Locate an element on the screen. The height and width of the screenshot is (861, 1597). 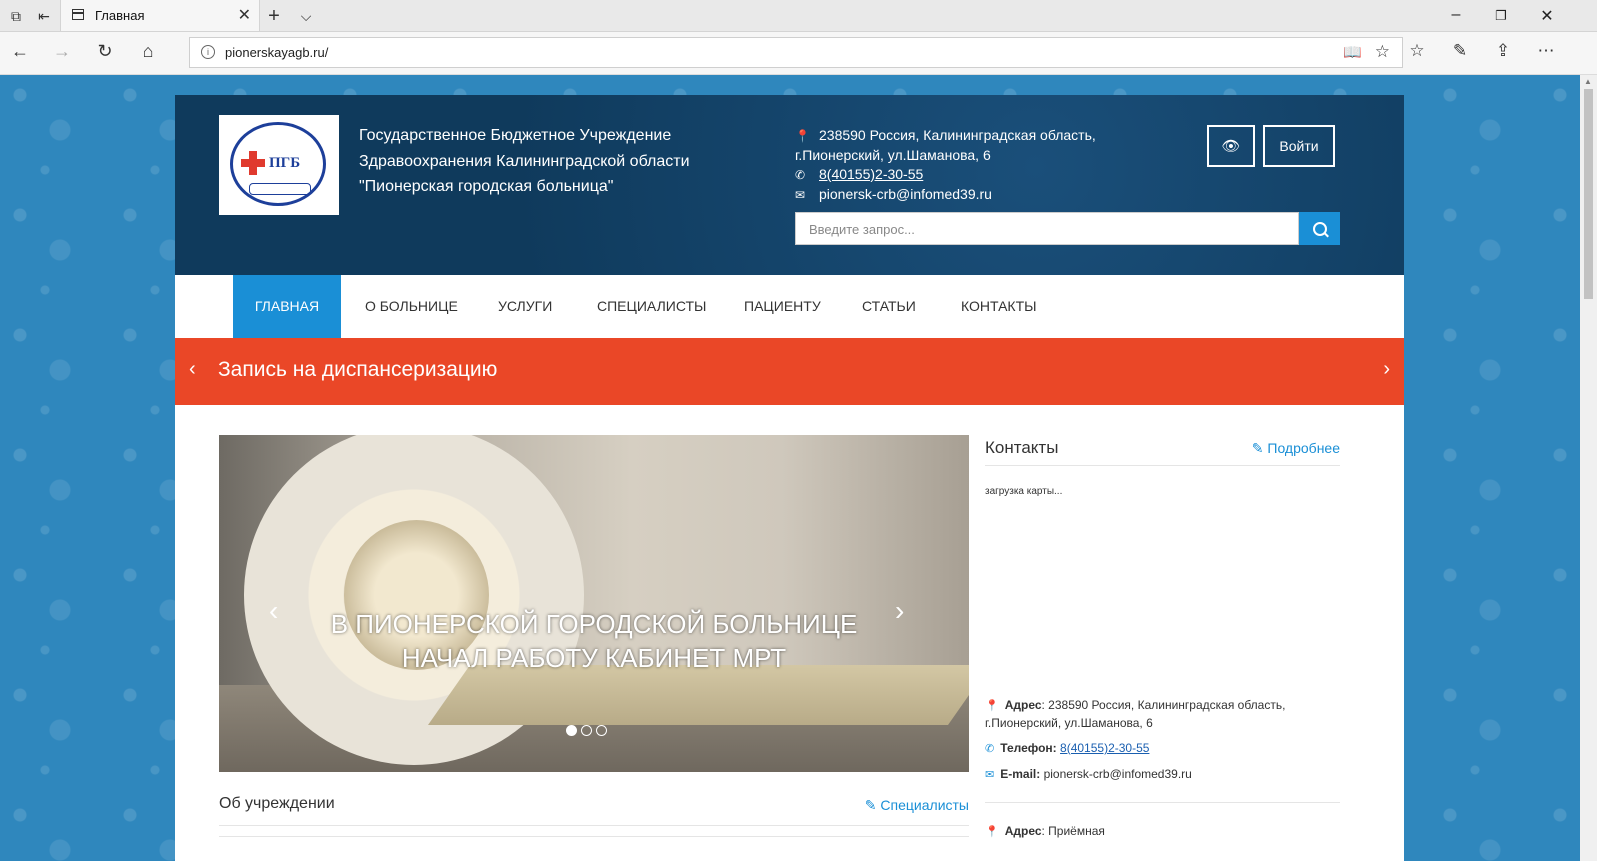
login-button: Войти is located at coordinates (1299, 146).